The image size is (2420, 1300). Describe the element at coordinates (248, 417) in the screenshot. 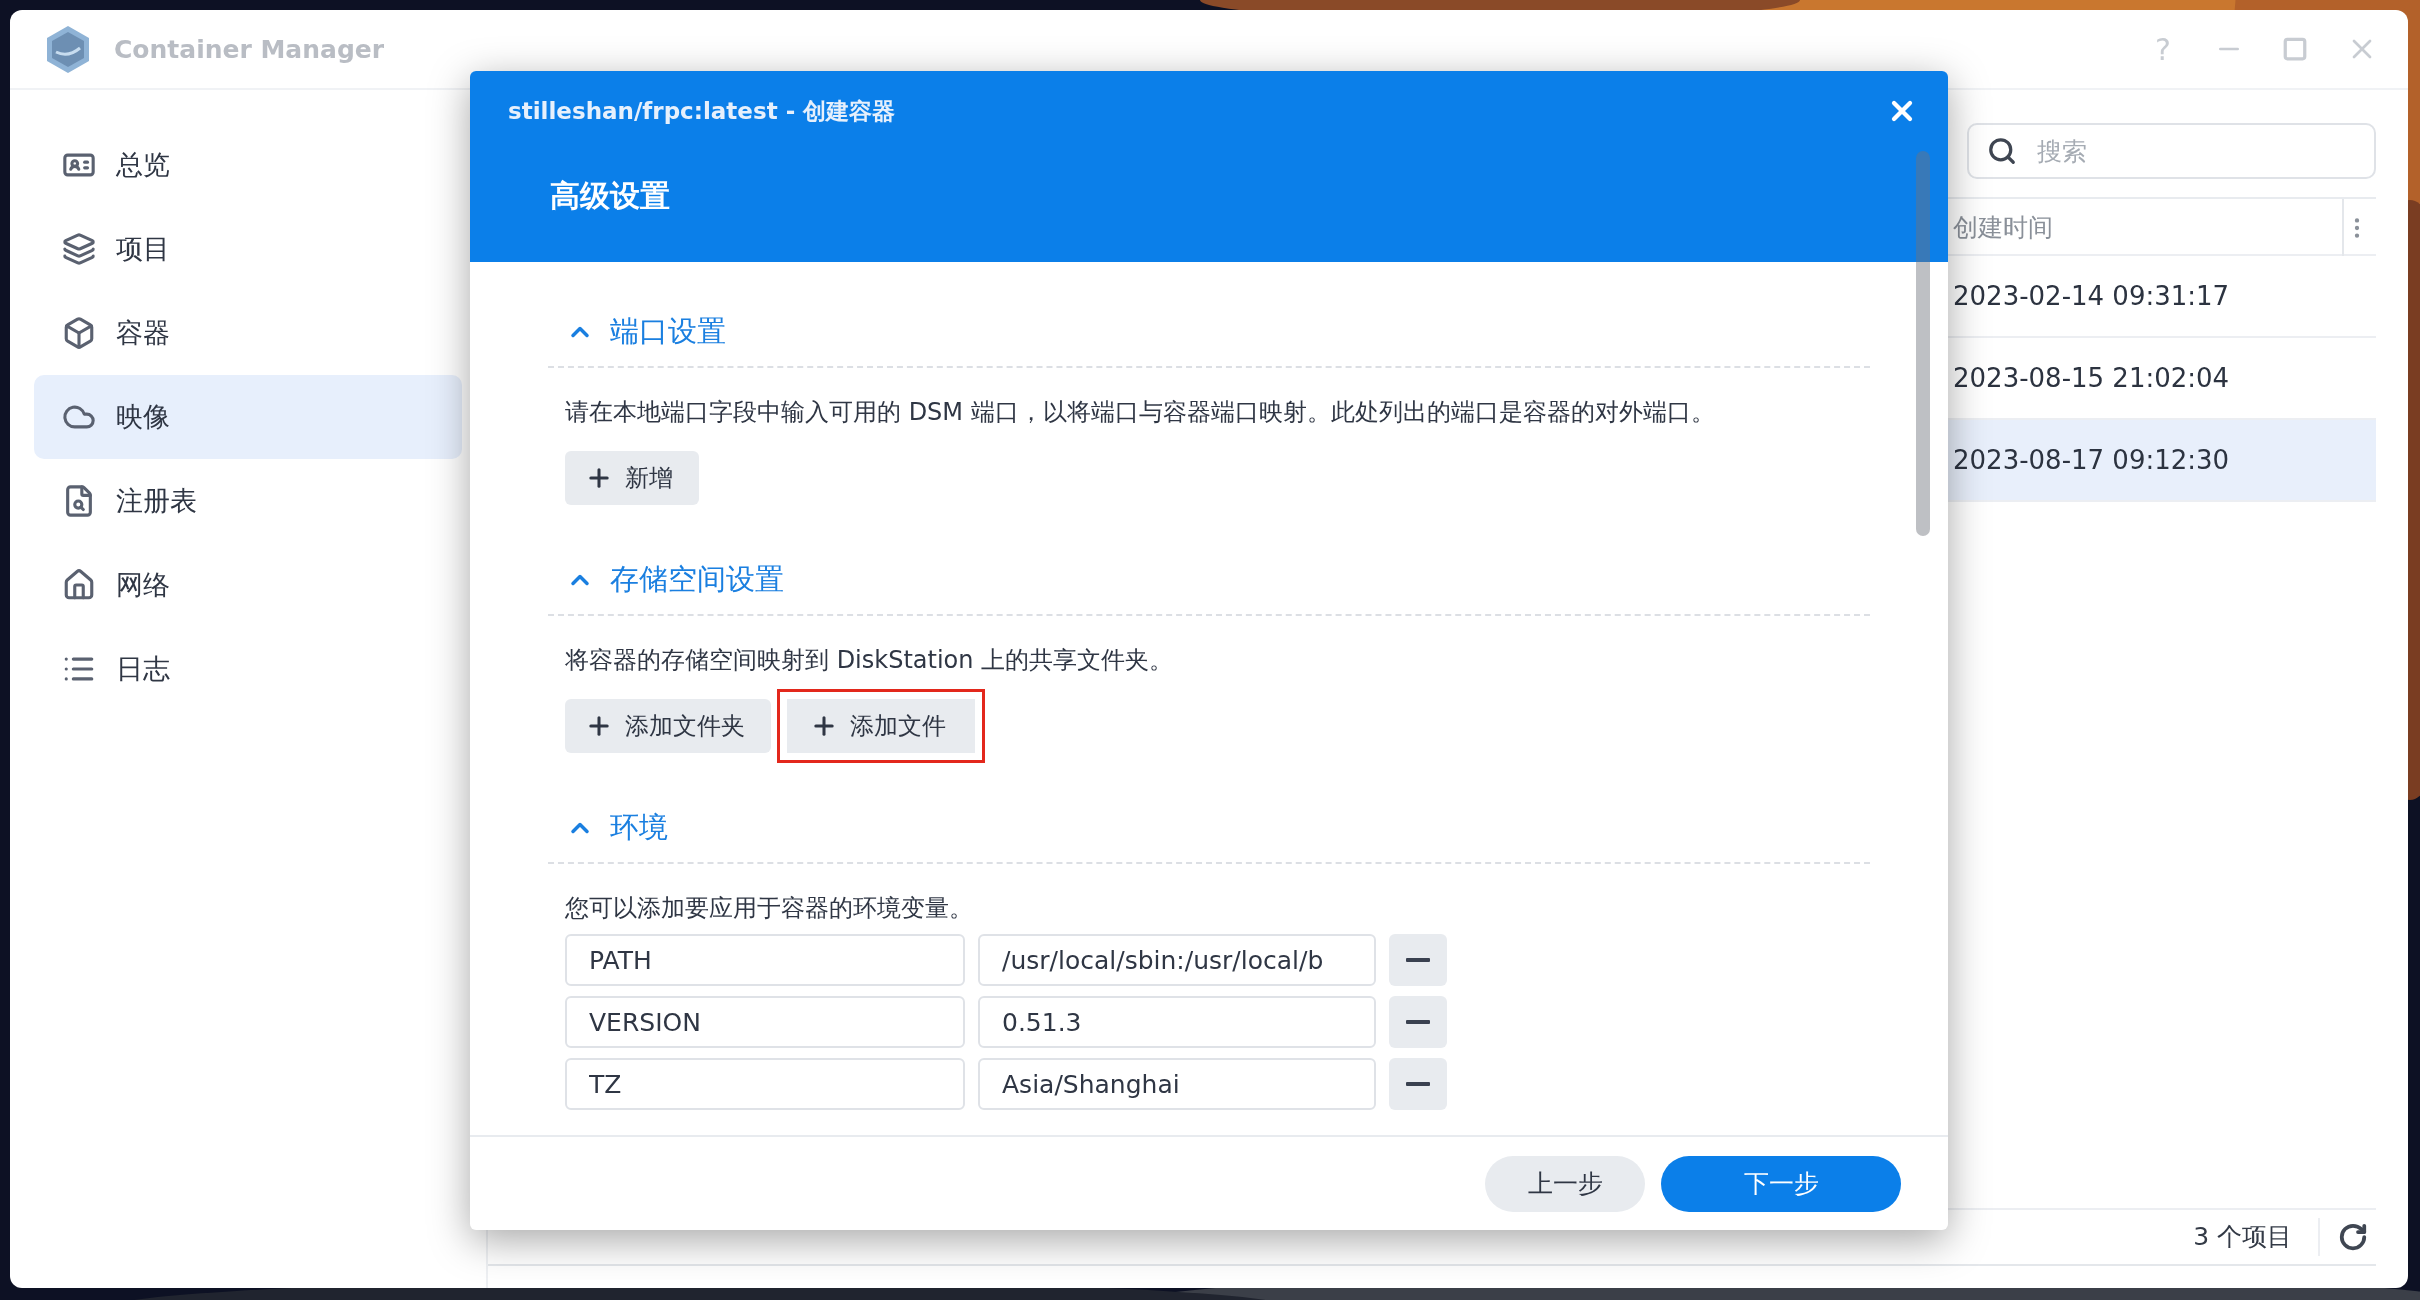

I see `sidebar-item: 映像` at that location.